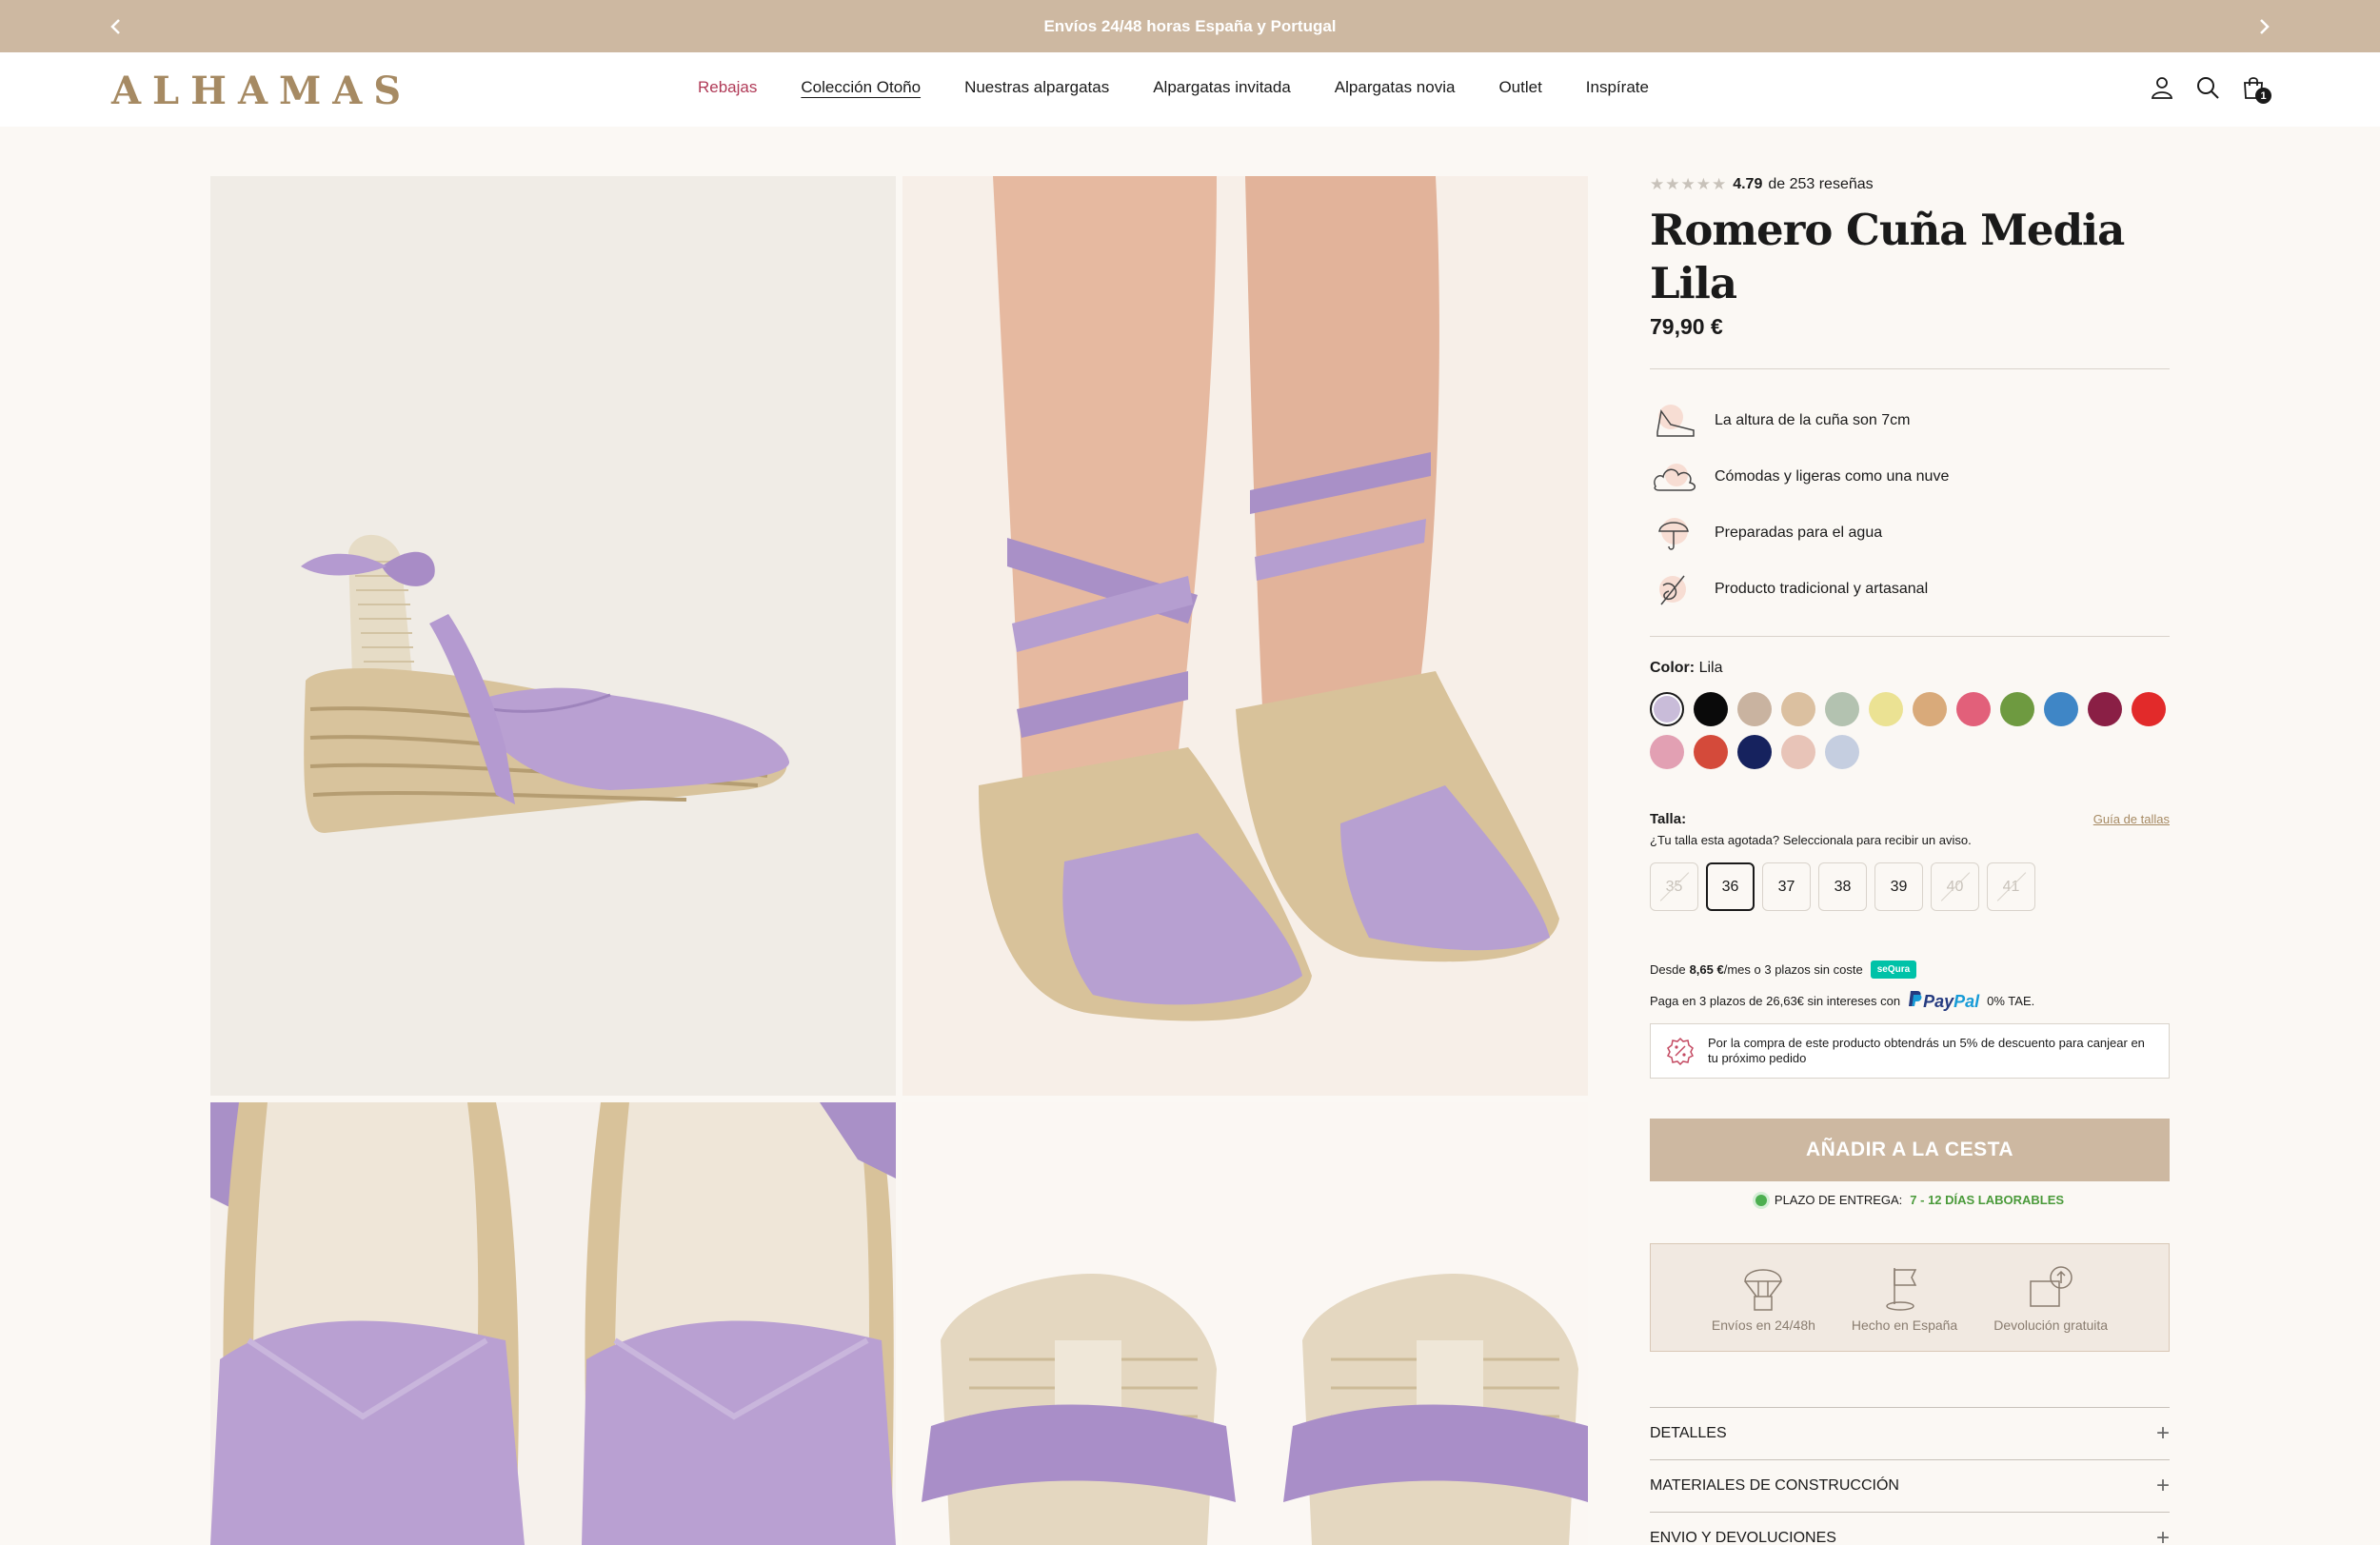 The image size is (2380, 1545). I want to click on feature-item: La altura de la cuña son 7cm, so click(1910, 420).